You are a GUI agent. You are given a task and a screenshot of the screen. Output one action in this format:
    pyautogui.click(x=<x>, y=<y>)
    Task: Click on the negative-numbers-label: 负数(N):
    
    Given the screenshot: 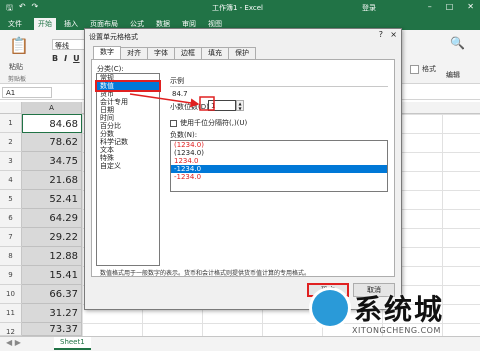 What is the action you would take?
    pyautogui.click(x=184, y=135)
    